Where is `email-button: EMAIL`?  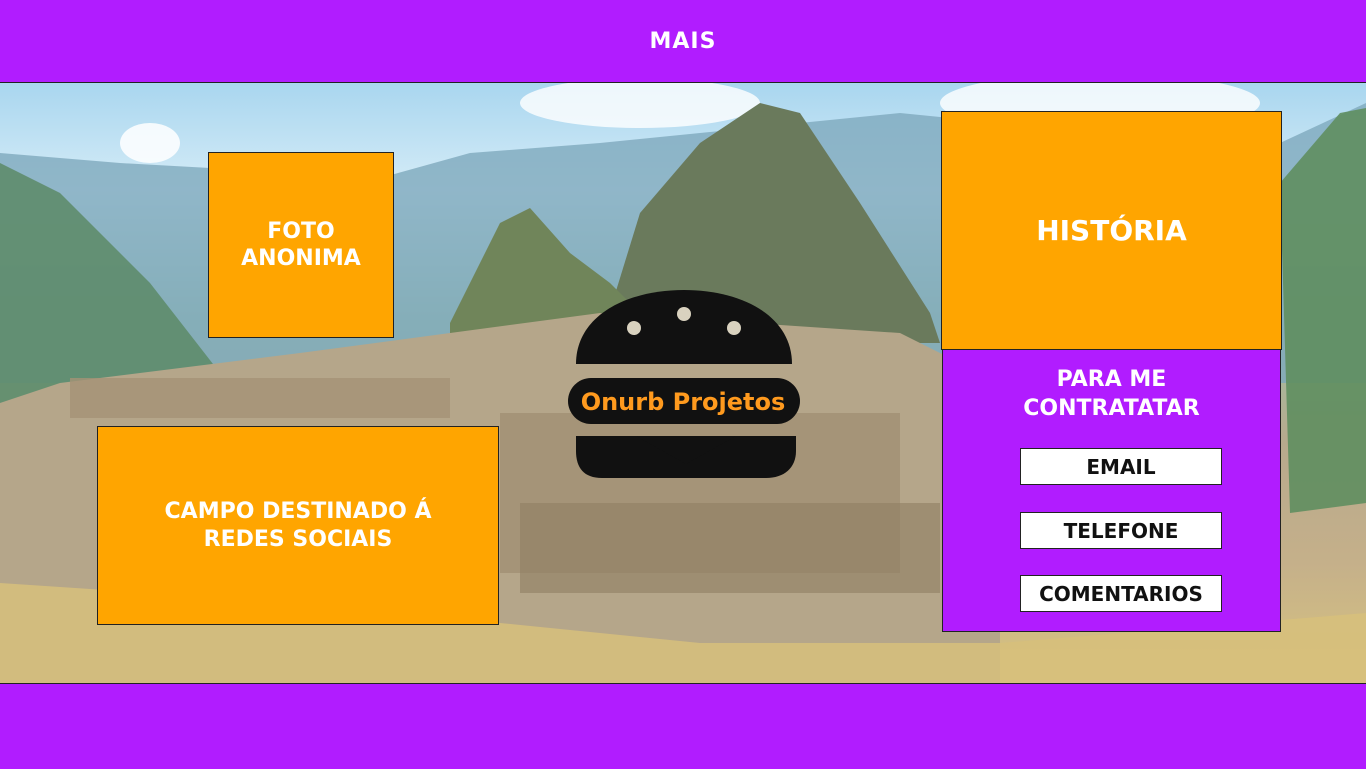 email-button: EMAIL is located at coordinates (1121, 466).